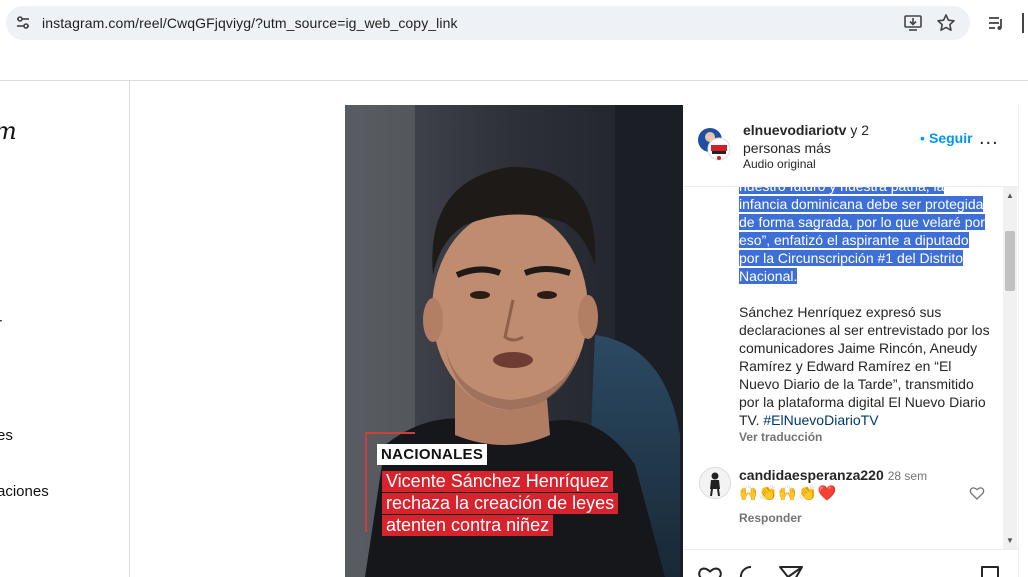 The image size is (1028, 577). What do you see at coordinates (468, 525) in the screenshot?
I see `headline-line: atenten contra niñez` at bounding box center [468, 525].